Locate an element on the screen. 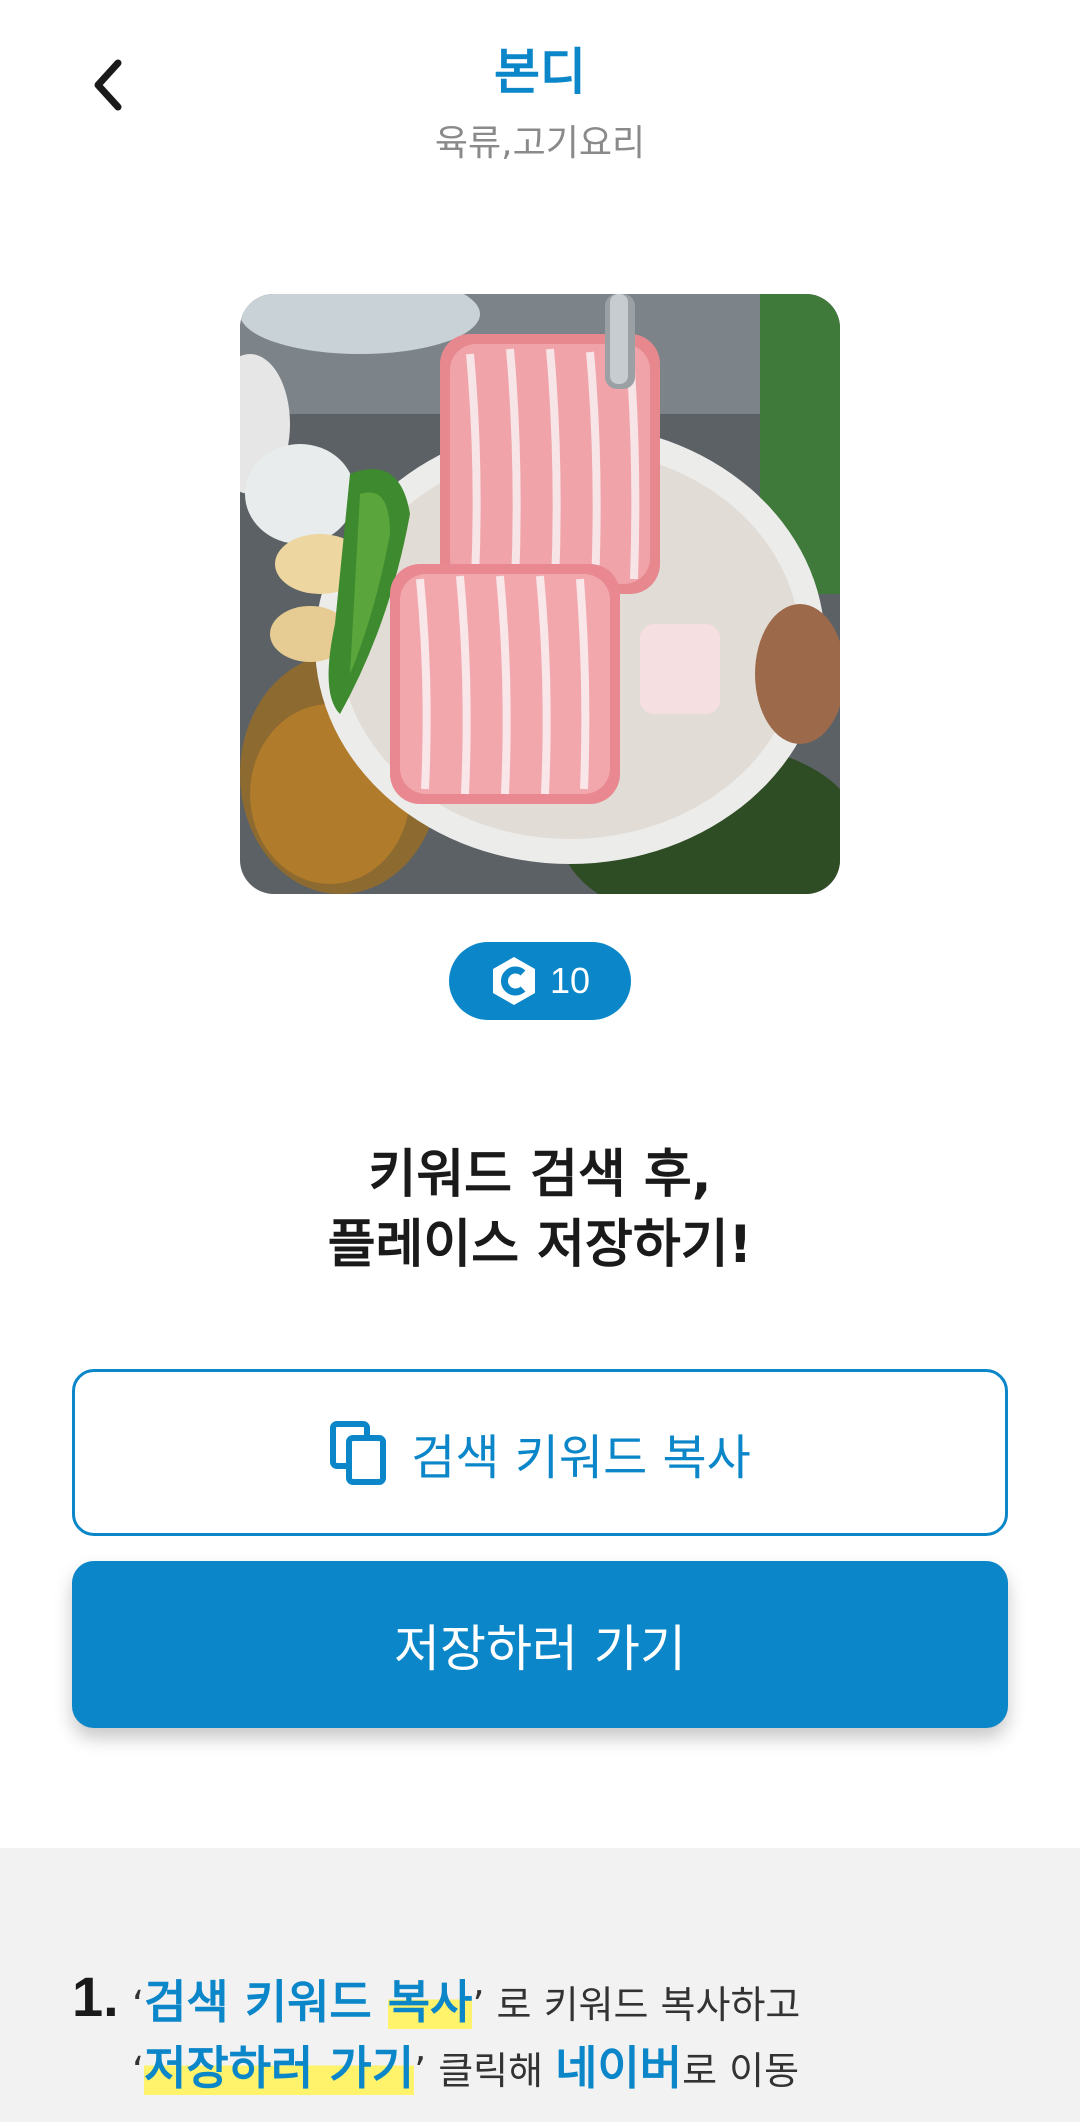 This screenshot has width=1080, height=2122. headline-line-2: 플레이스 저장하기! is located at coordinates (540, 1245).